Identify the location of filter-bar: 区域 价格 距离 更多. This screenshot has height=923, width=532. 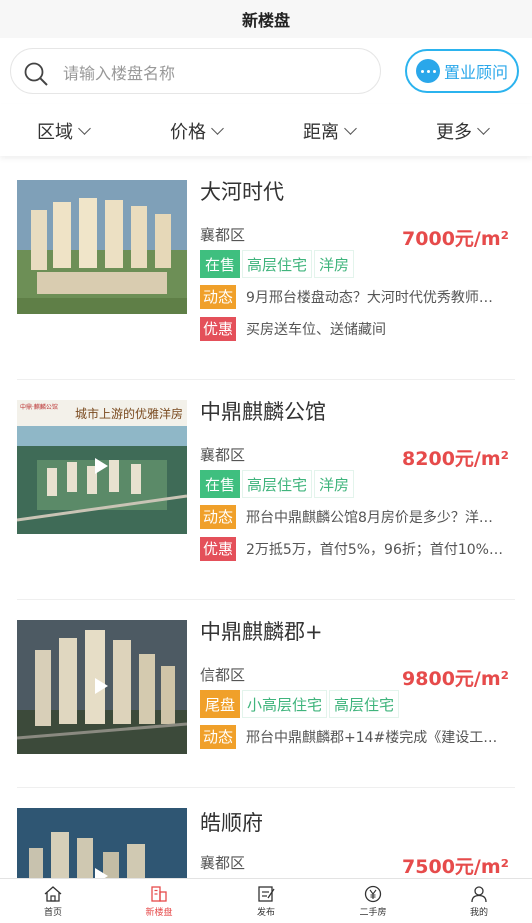
(266, 130).